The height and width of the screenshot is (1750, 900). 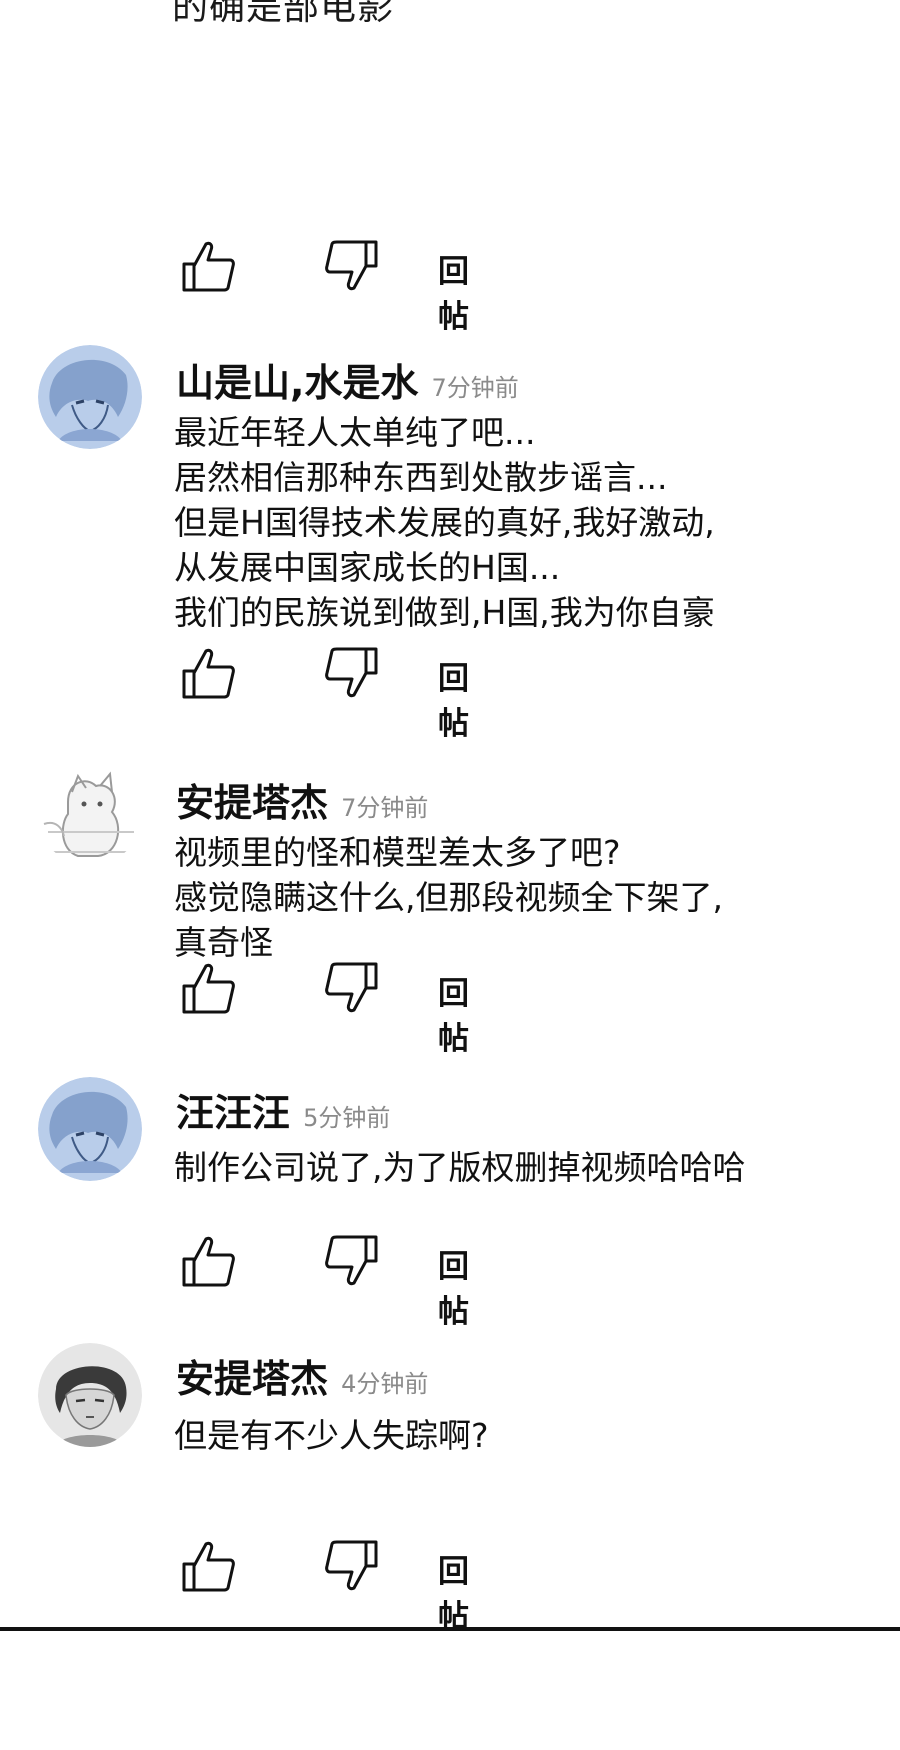 I want to click on panel-divider, so click(x=450, y=1629).